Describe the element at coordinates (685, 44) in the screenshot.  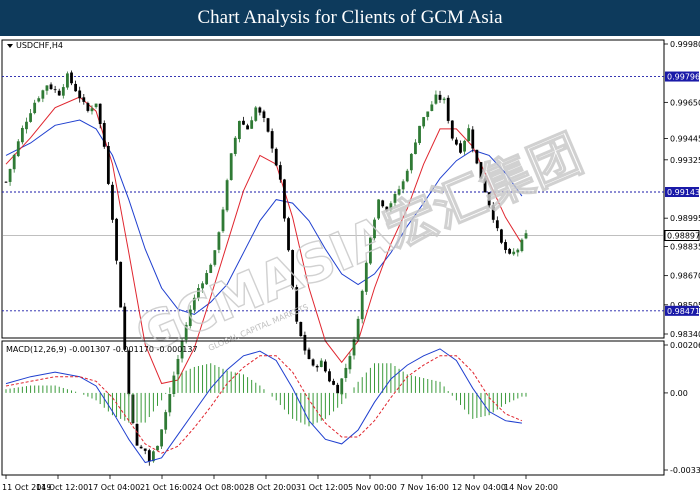
I see `price-tick-label: 0.99980` at that location.